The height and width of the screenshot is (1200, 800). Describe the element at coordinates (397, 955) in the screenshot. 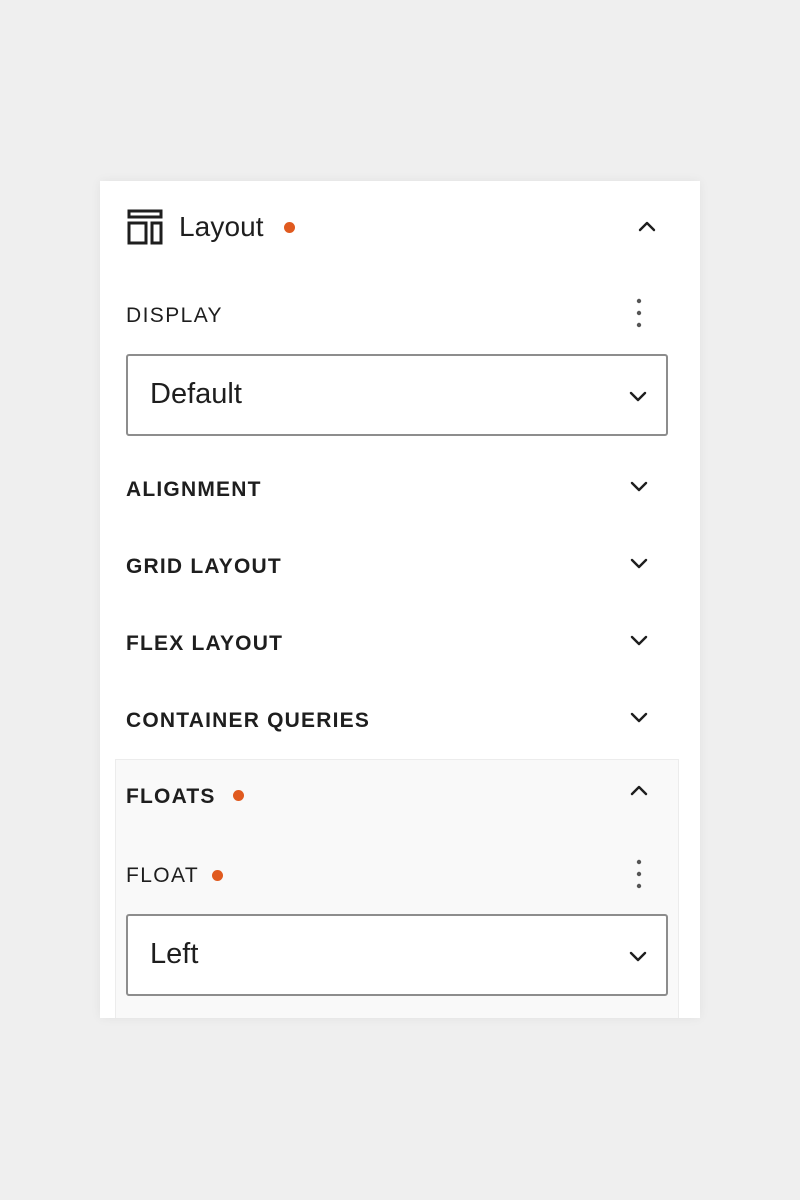

I see `float-select: Left` at that location.